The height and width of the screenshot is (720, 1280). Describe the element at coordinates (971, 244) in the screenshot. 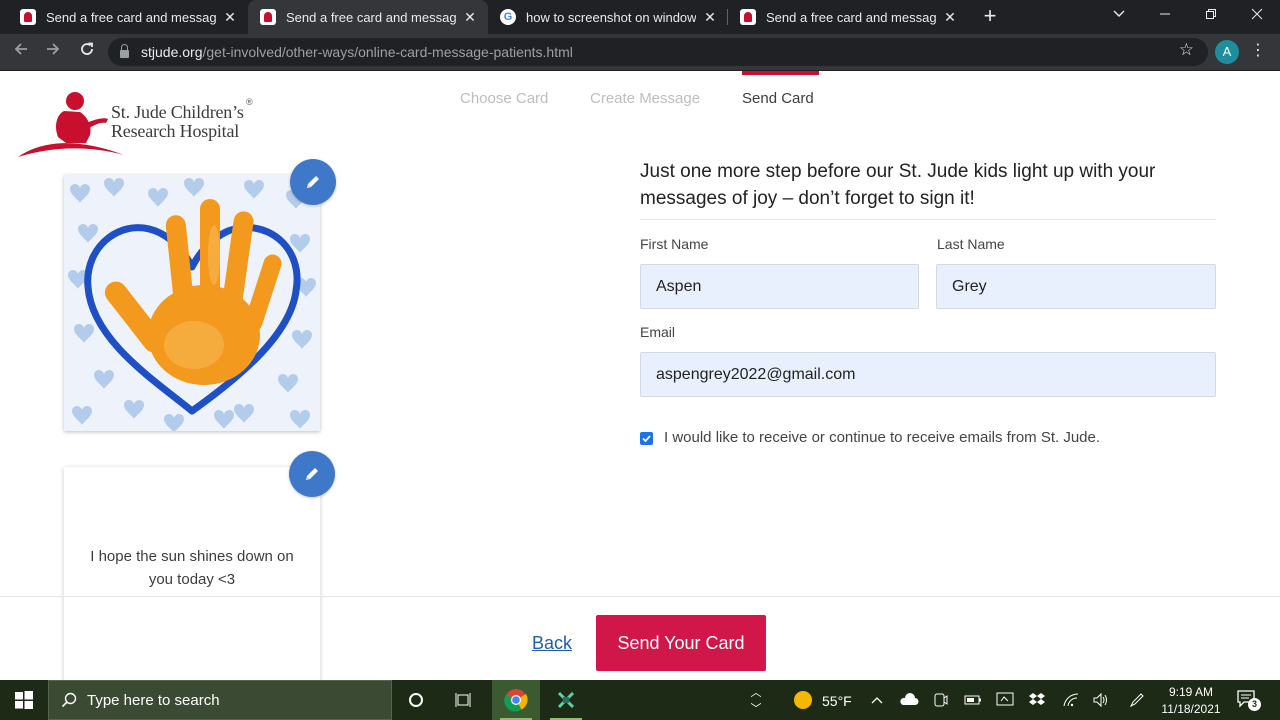

I see `last-name-label: Last Name` at that location.